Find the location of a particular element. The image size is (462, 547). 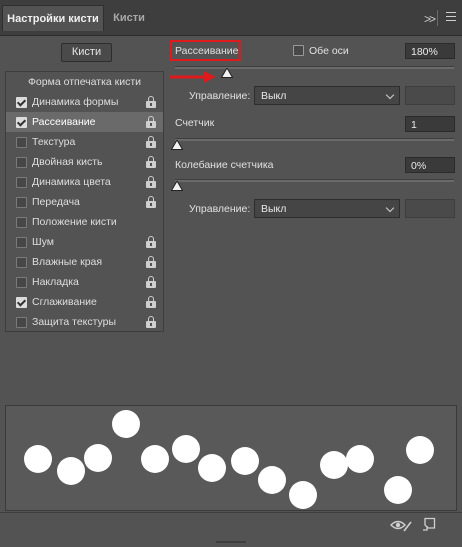

tab-brush-settings: Настройки кисти is located at coordinates (53, 18).